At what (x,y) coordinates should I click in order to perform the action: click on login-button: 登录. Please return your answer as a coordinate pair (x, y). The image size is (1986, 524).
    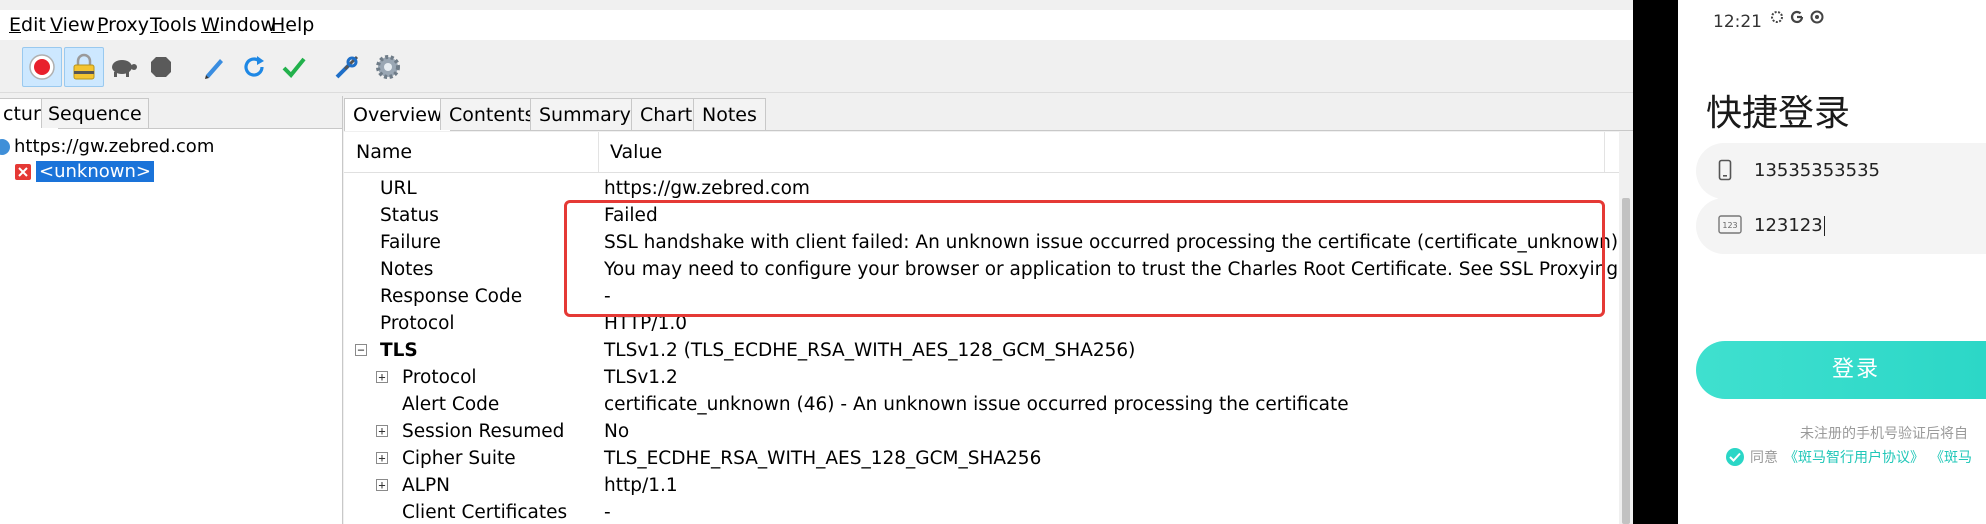
    Looking at the image, I should click on (1841, 370).